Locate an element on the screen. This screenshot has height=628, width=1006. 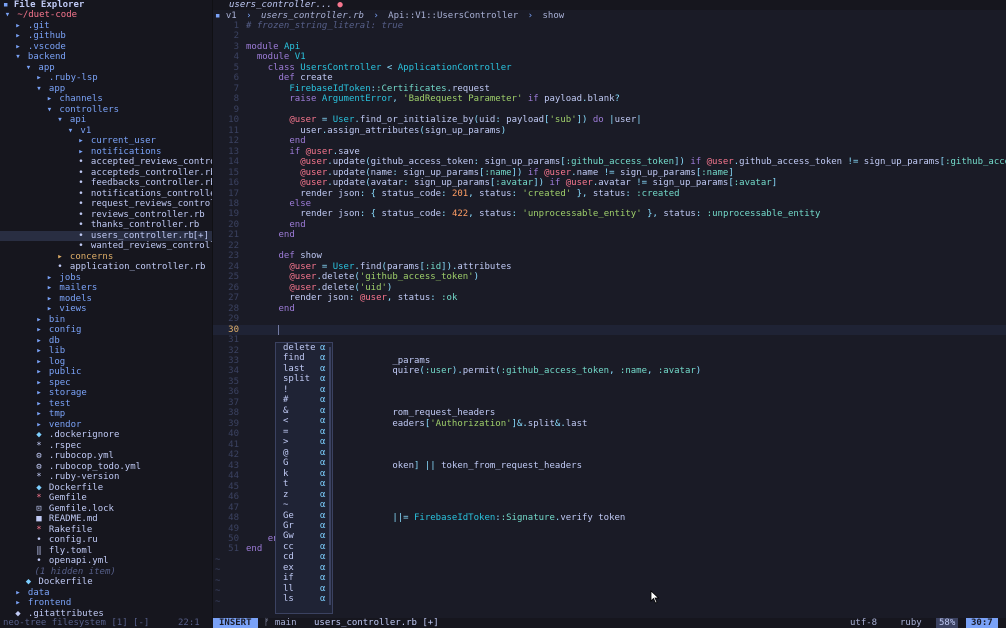
breadcrumb-method: show is located at coordinates (553, 16).